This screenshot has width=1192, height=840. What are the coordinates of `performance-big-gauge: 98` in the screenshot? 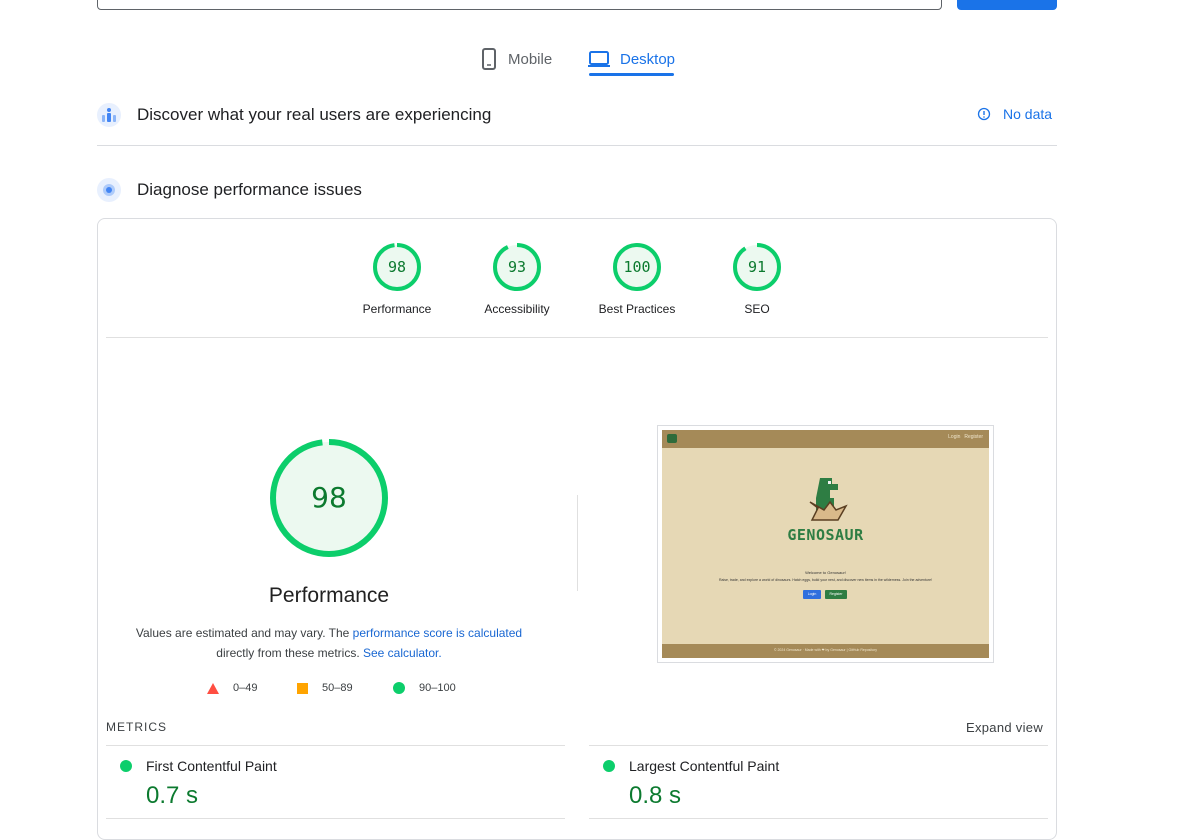 It's located at (329, 498).